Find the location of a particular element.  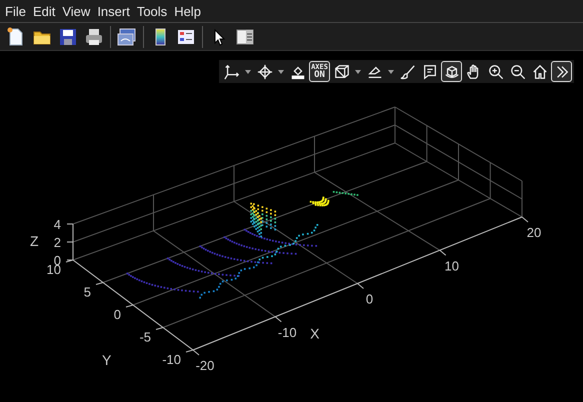

tick-label: -20 is located at coordinates (205, 365).